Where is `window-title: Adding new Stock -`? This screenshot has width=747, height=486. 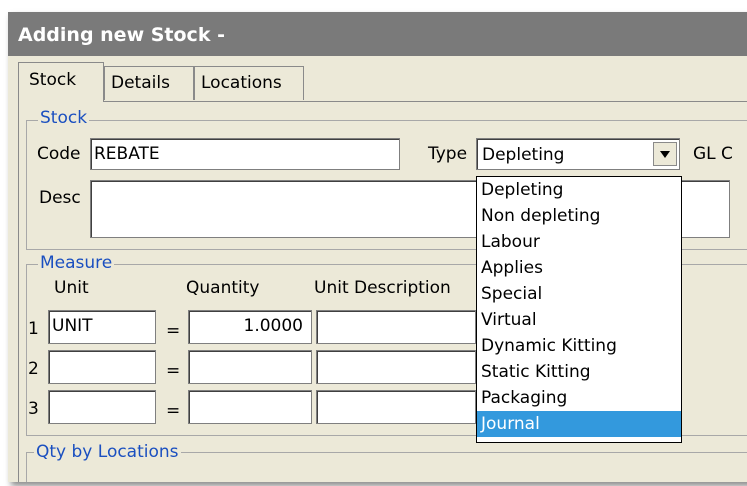 window-title: Adding new Stock - is located at coordinates (121, 35).